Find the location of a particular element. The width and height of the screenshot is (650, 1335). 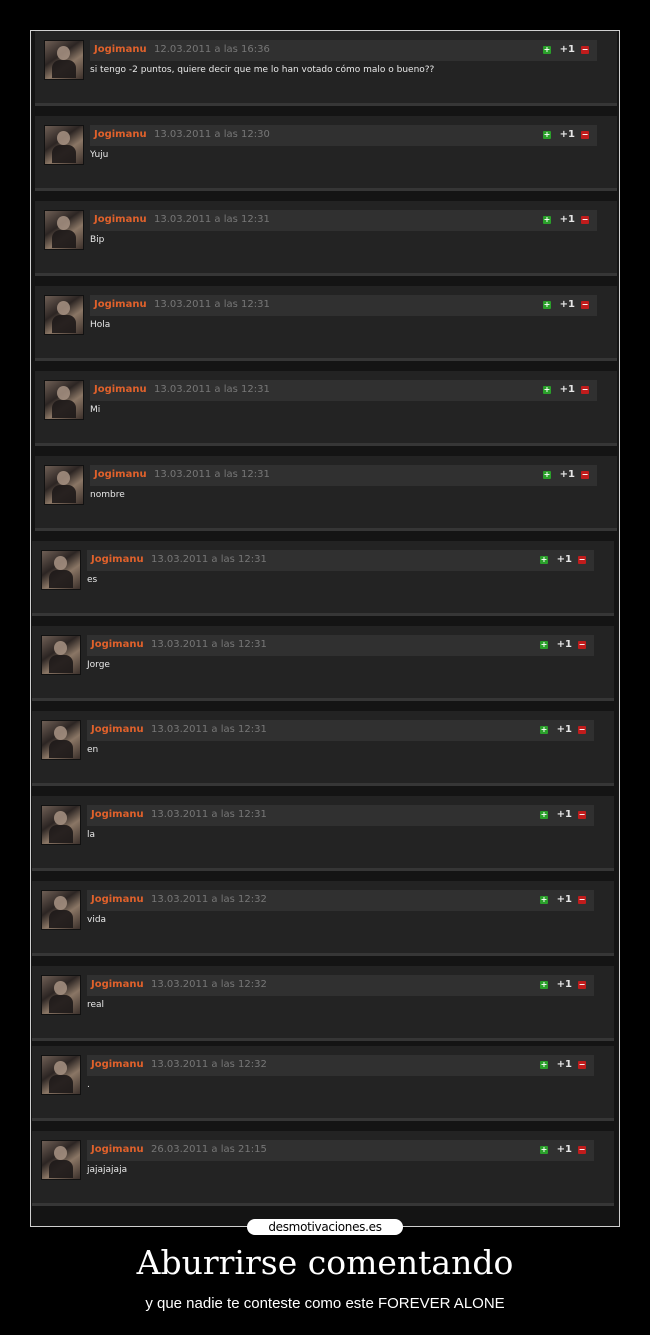

comment-text: Bip is located at coordinates (97, 240).